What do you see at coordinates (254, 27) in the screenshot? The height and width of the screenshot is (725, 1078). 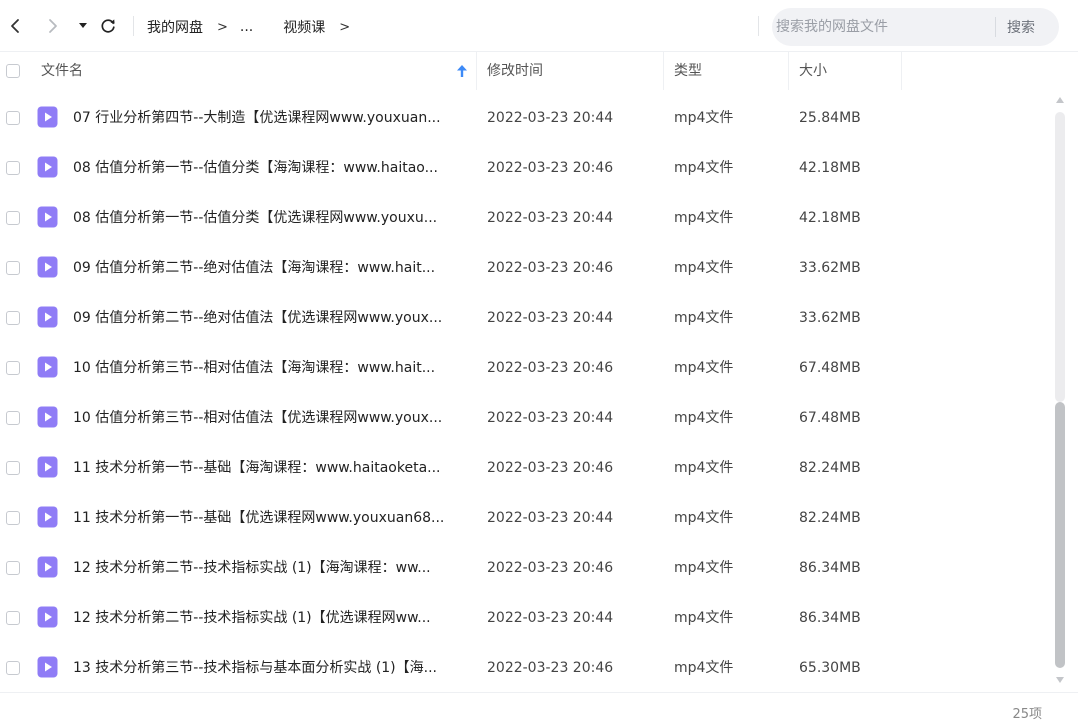 I see `breadcrumb: 我的网盘 > ... 视频课 >` at bounding box center [254, 27].